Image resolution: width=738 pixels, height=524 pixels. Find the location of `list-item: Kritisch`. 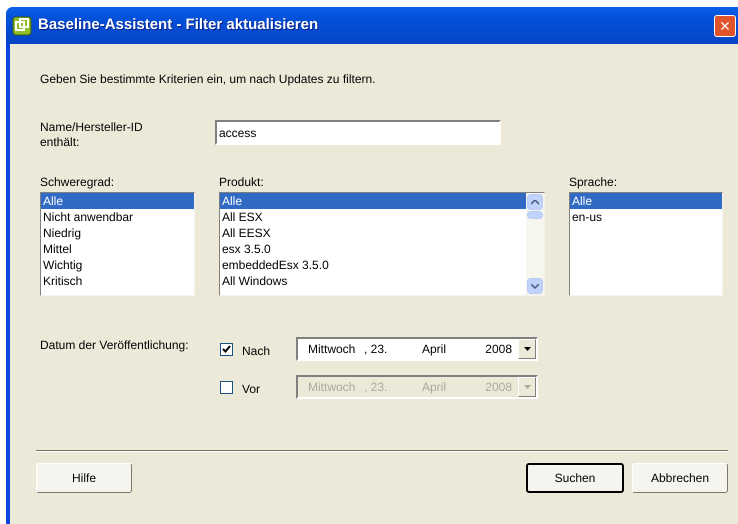

list-item: Kritisch is located at coordinates (117, 281).